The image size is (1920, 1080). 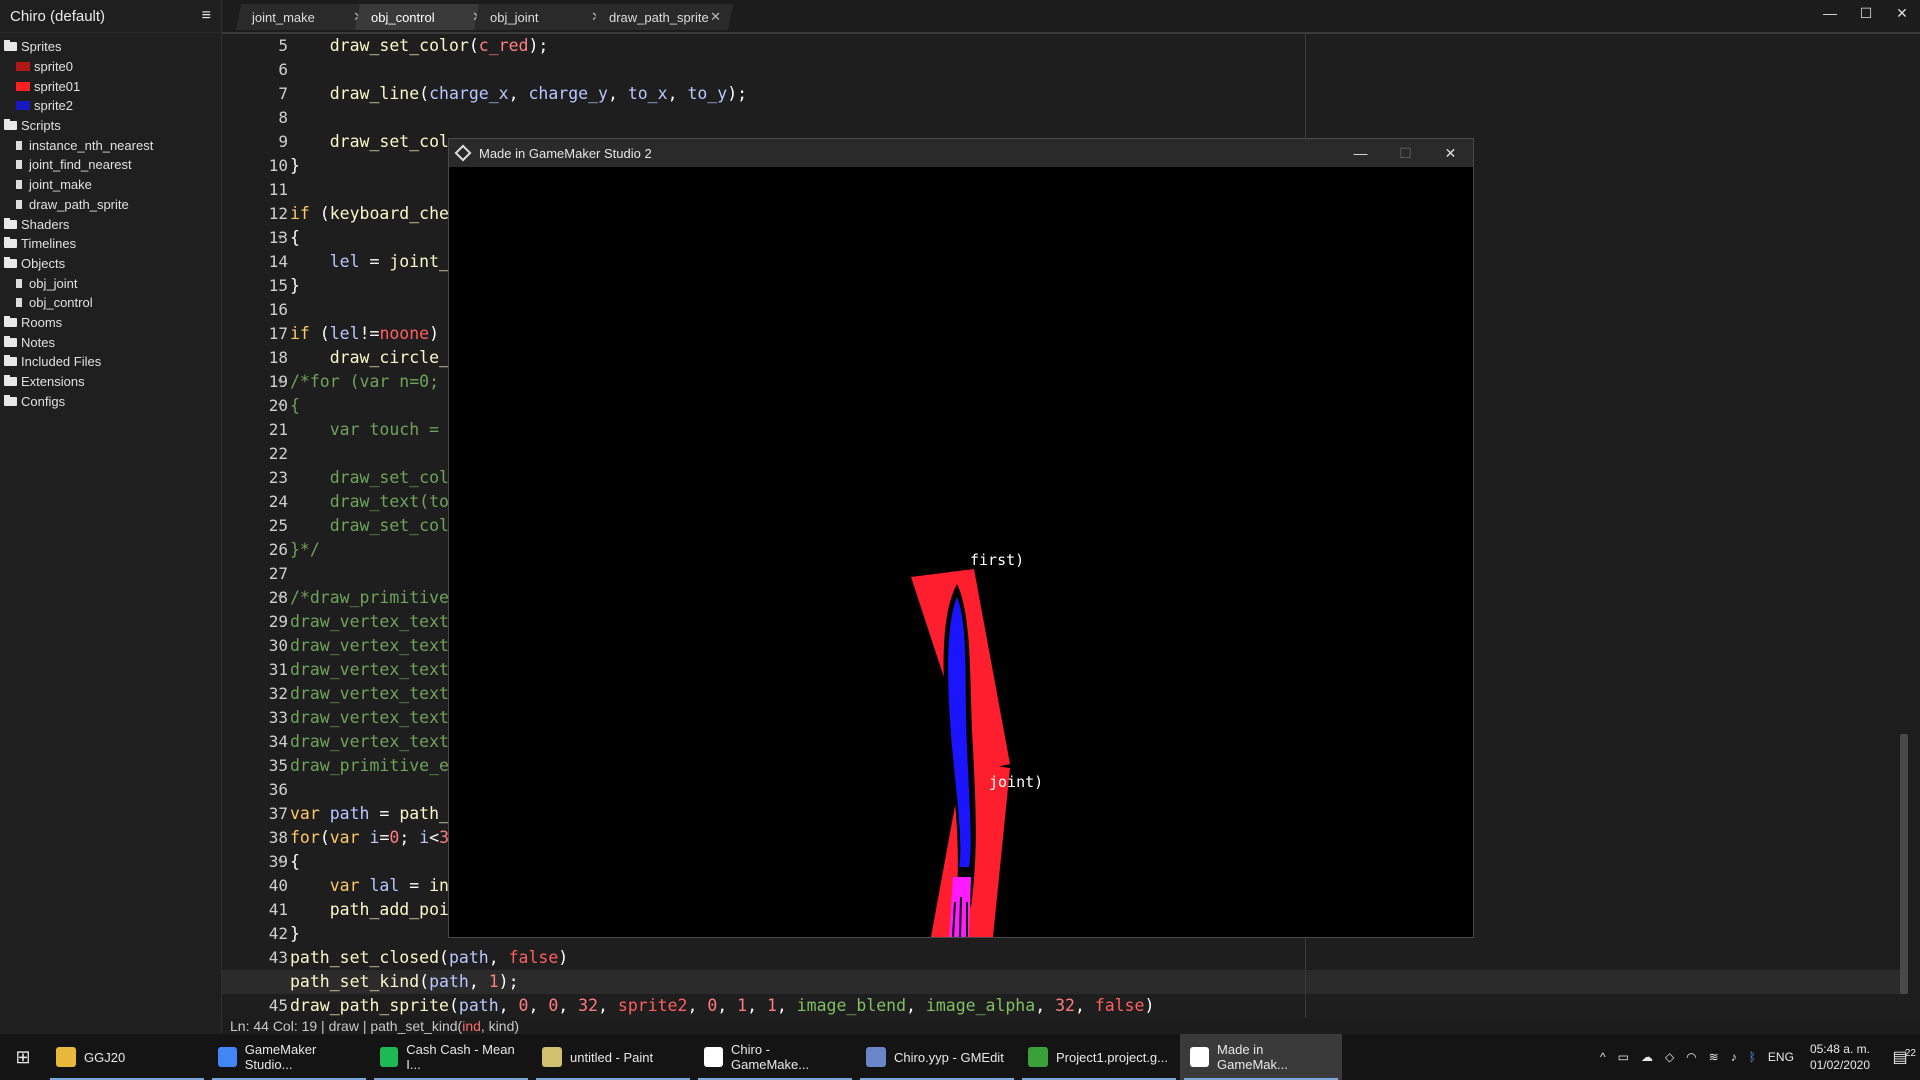 I want to click on code-line: var lal = in, so click(x=369, y=886).